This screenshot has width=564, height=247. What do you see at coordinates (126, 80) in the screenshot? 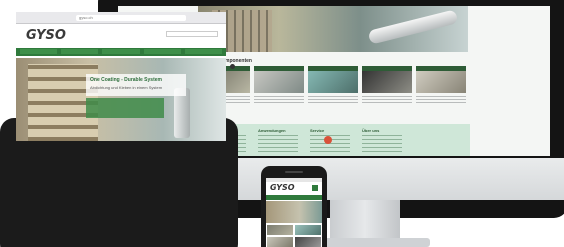
I see `hero-title: One Coating - Durable System` at bounding box center [126, 80].